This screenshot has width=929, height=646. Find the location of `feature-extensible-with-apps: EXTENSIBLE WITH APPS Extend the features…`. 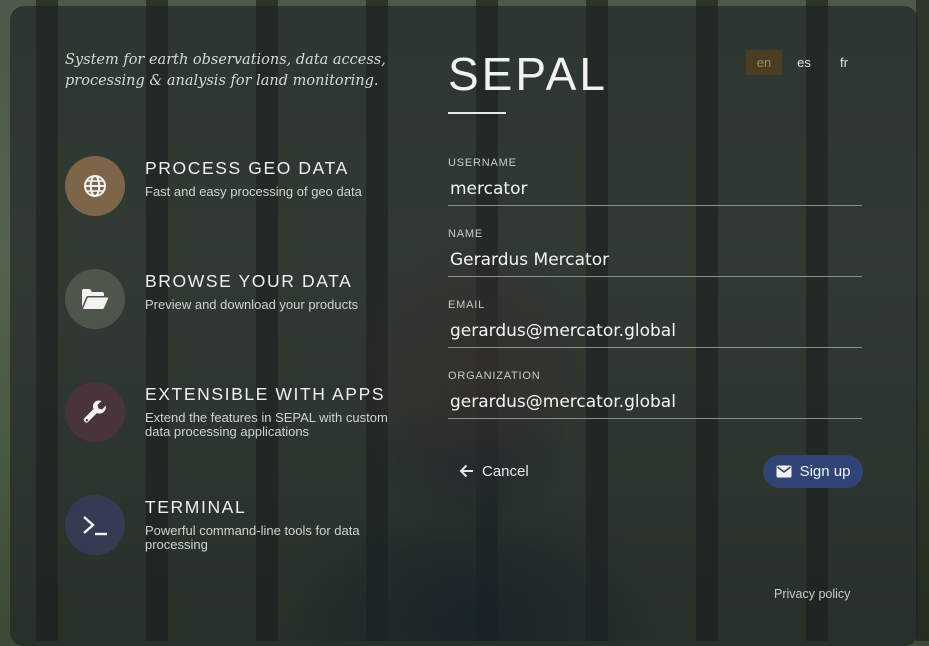

feature-extensible-with-apps: EXTENSIBLE WITH APPS Extend the features… is located at coordinates (235, 413).